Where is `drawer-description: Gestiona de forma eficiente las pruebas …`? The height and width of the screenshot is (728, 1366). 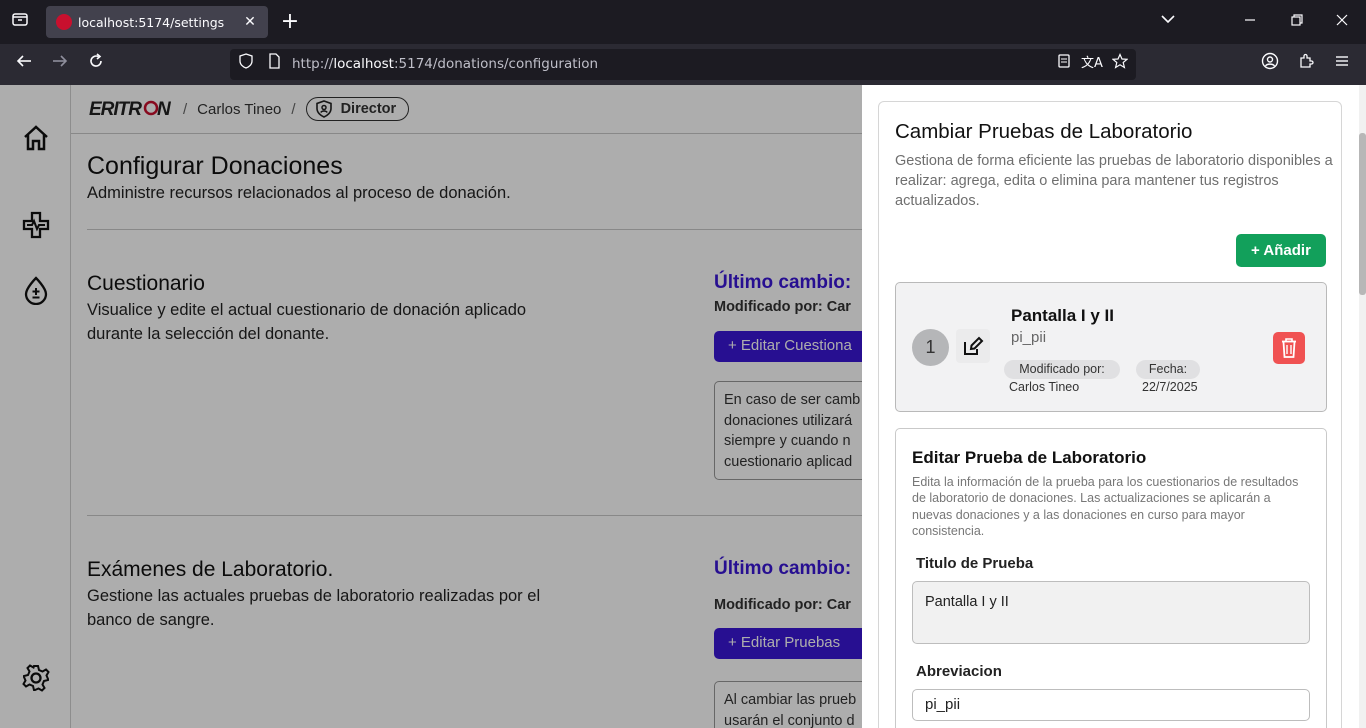
drawer-description: Gestiona de forma eficiente las pruebas … is located at coordinates (1114, 181).